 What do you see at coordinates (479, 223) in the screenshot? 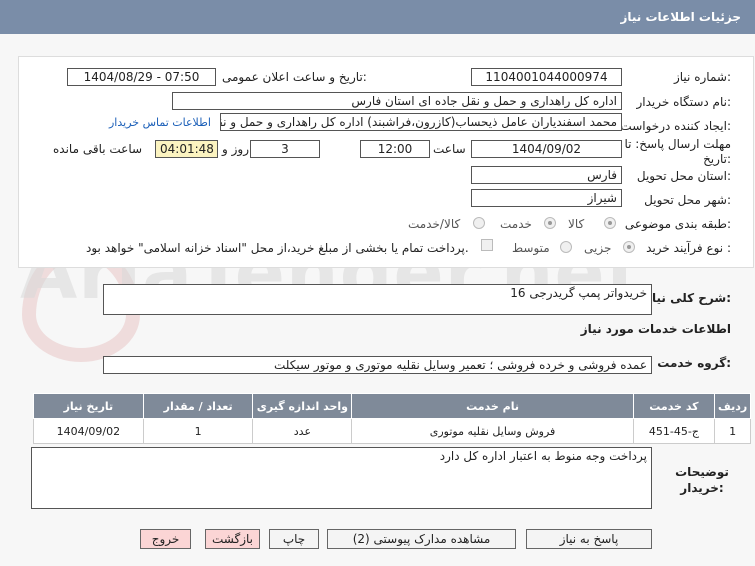
I see `category-radio-both` at bounding box center [479, 223].